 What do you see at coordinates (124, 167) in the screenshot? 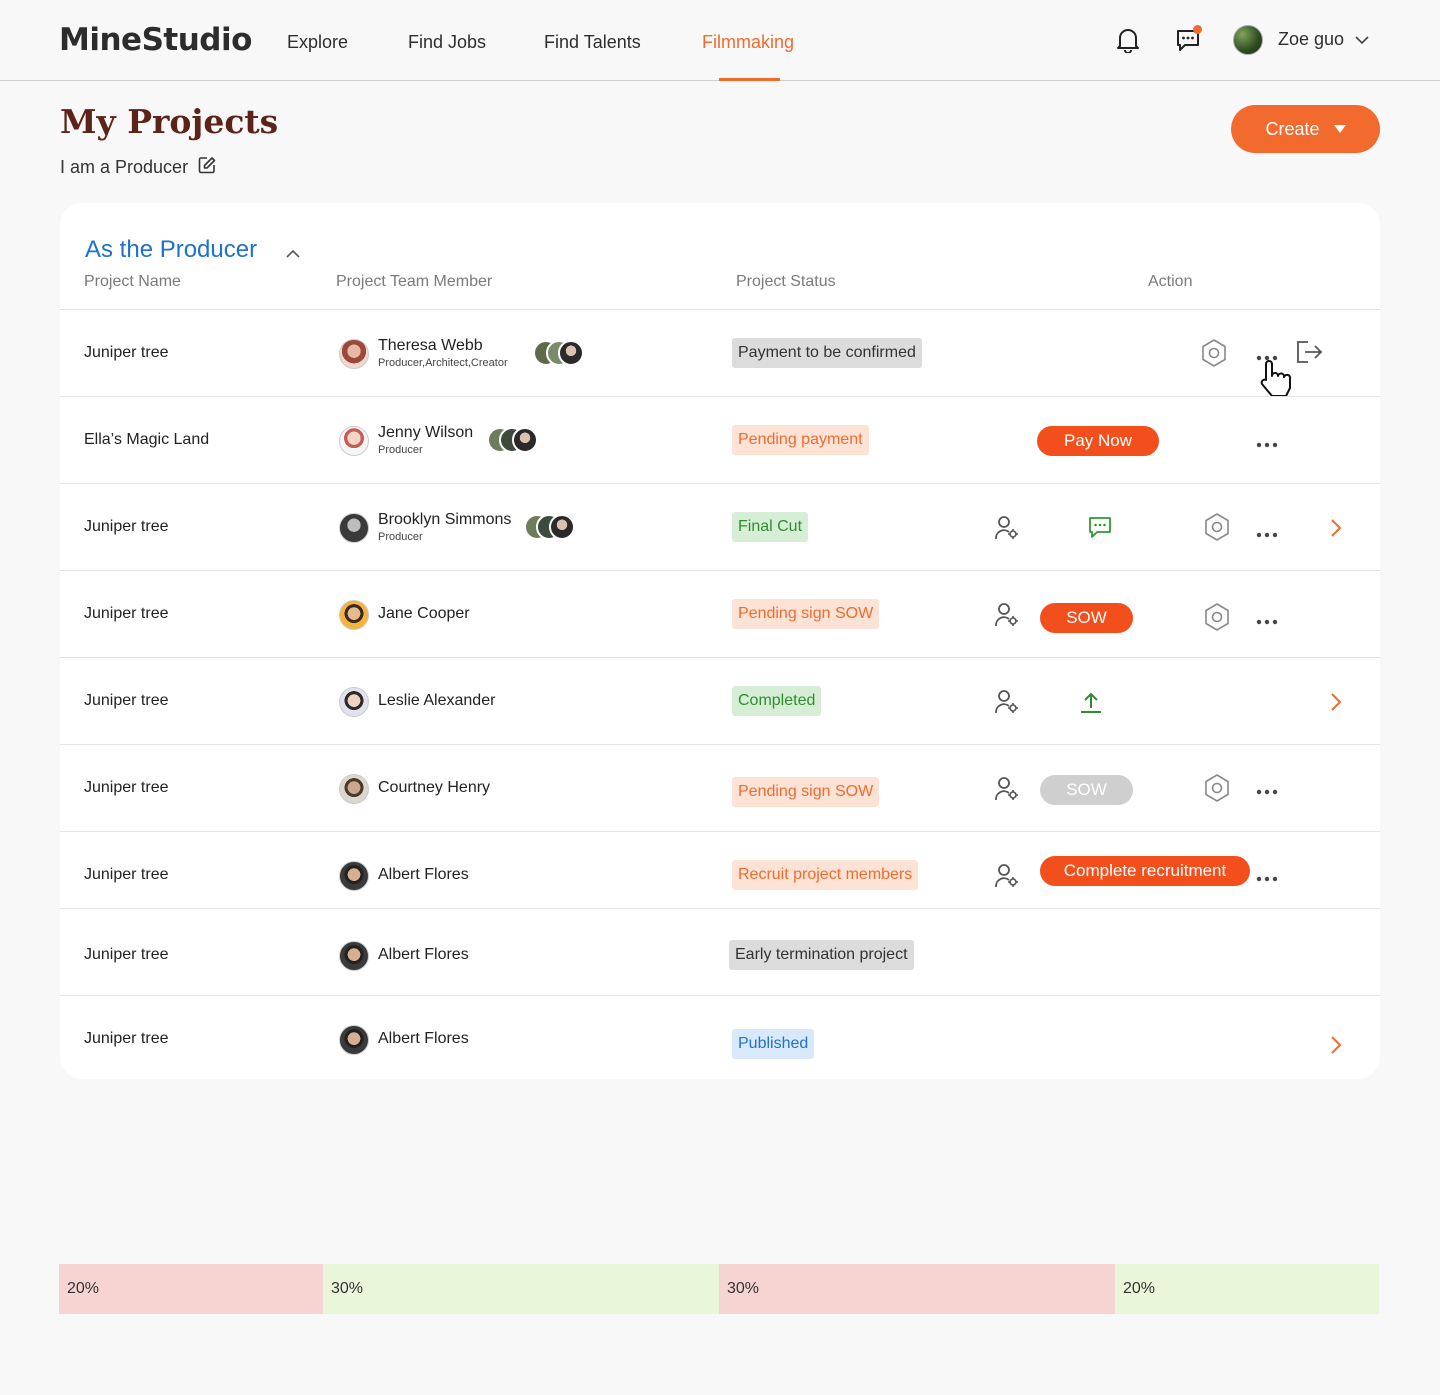
I see `role-label: I am a Producer` at bounding box center [124, 167].